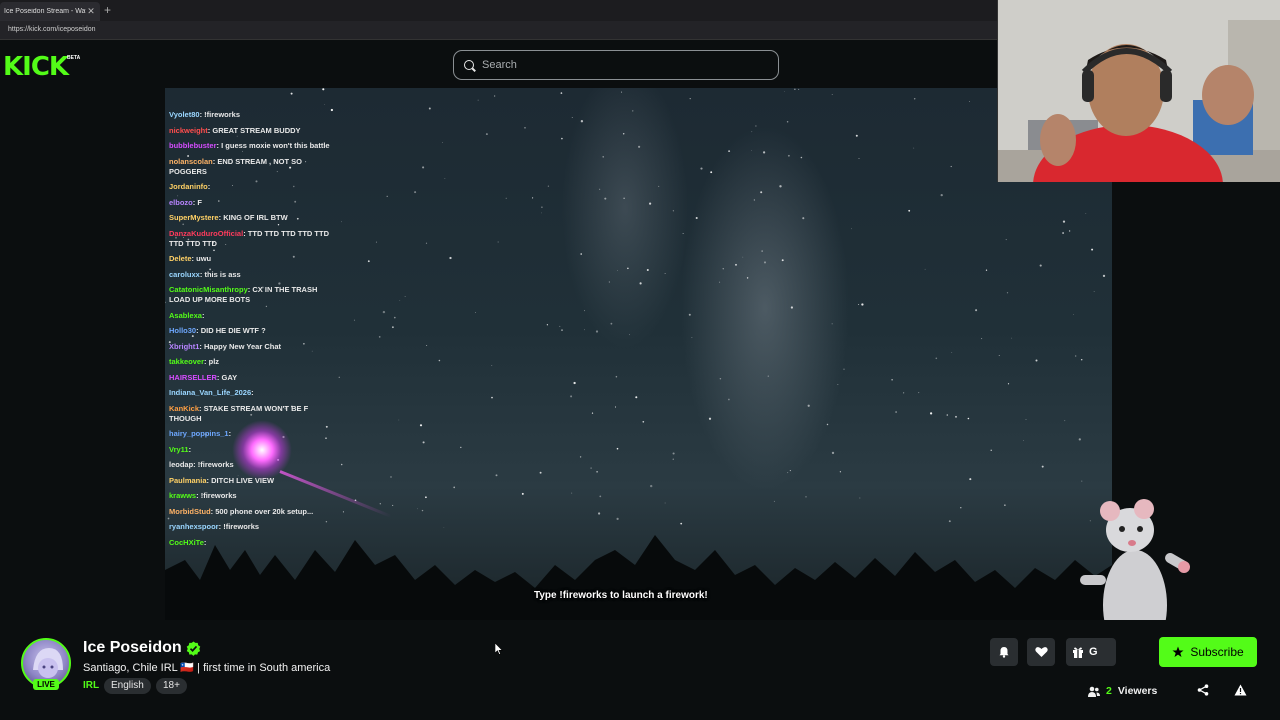 This screenshot has height=720, width=1280. What do you see at coordinates (616, 65) in the screenshot?
I see `search-input: Search` at bounding box center [616, 65].